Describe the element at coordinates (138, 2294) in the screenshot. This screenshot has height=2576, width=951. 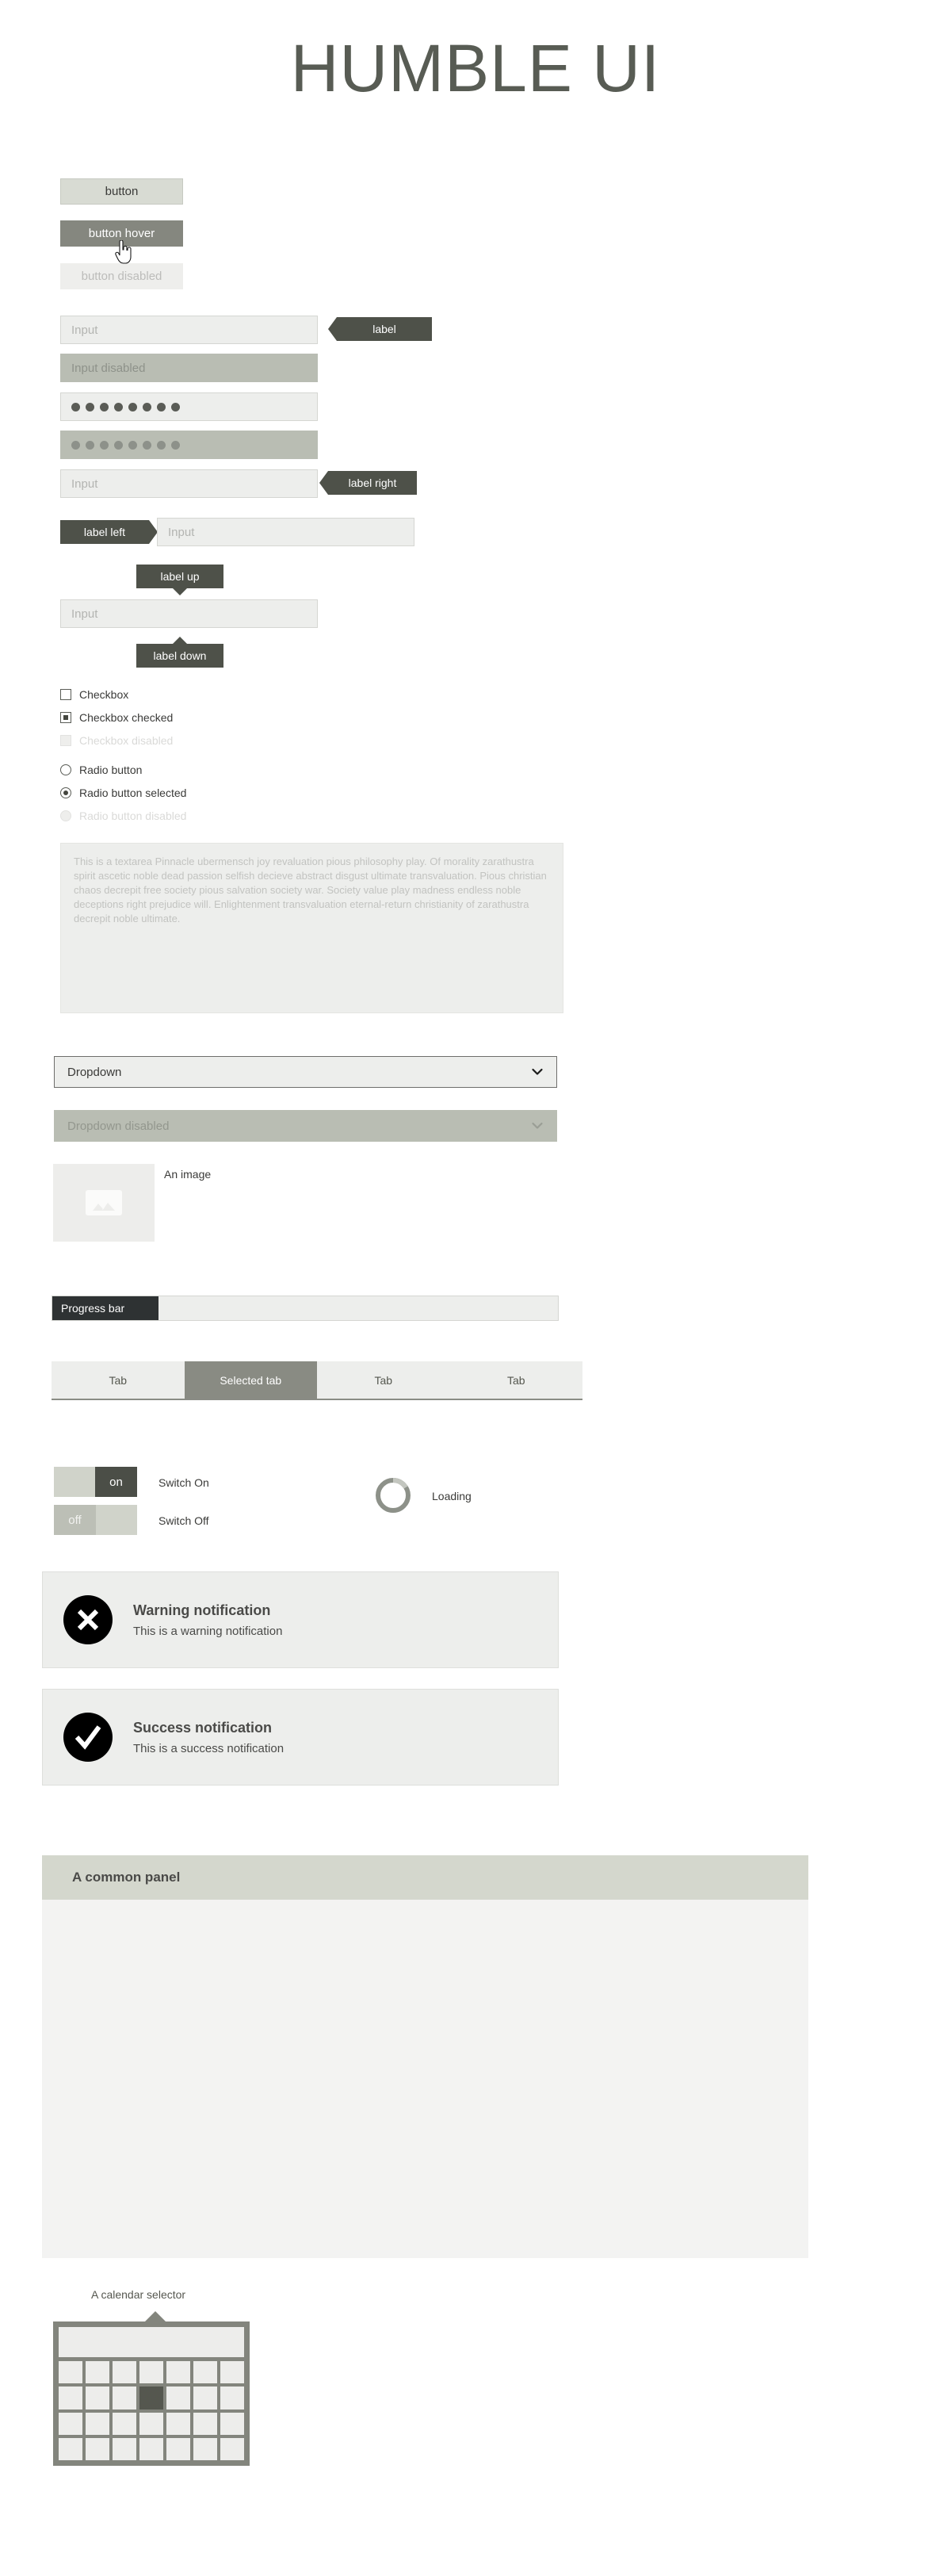
I see `calendar-label: A calendar selector` at that location.